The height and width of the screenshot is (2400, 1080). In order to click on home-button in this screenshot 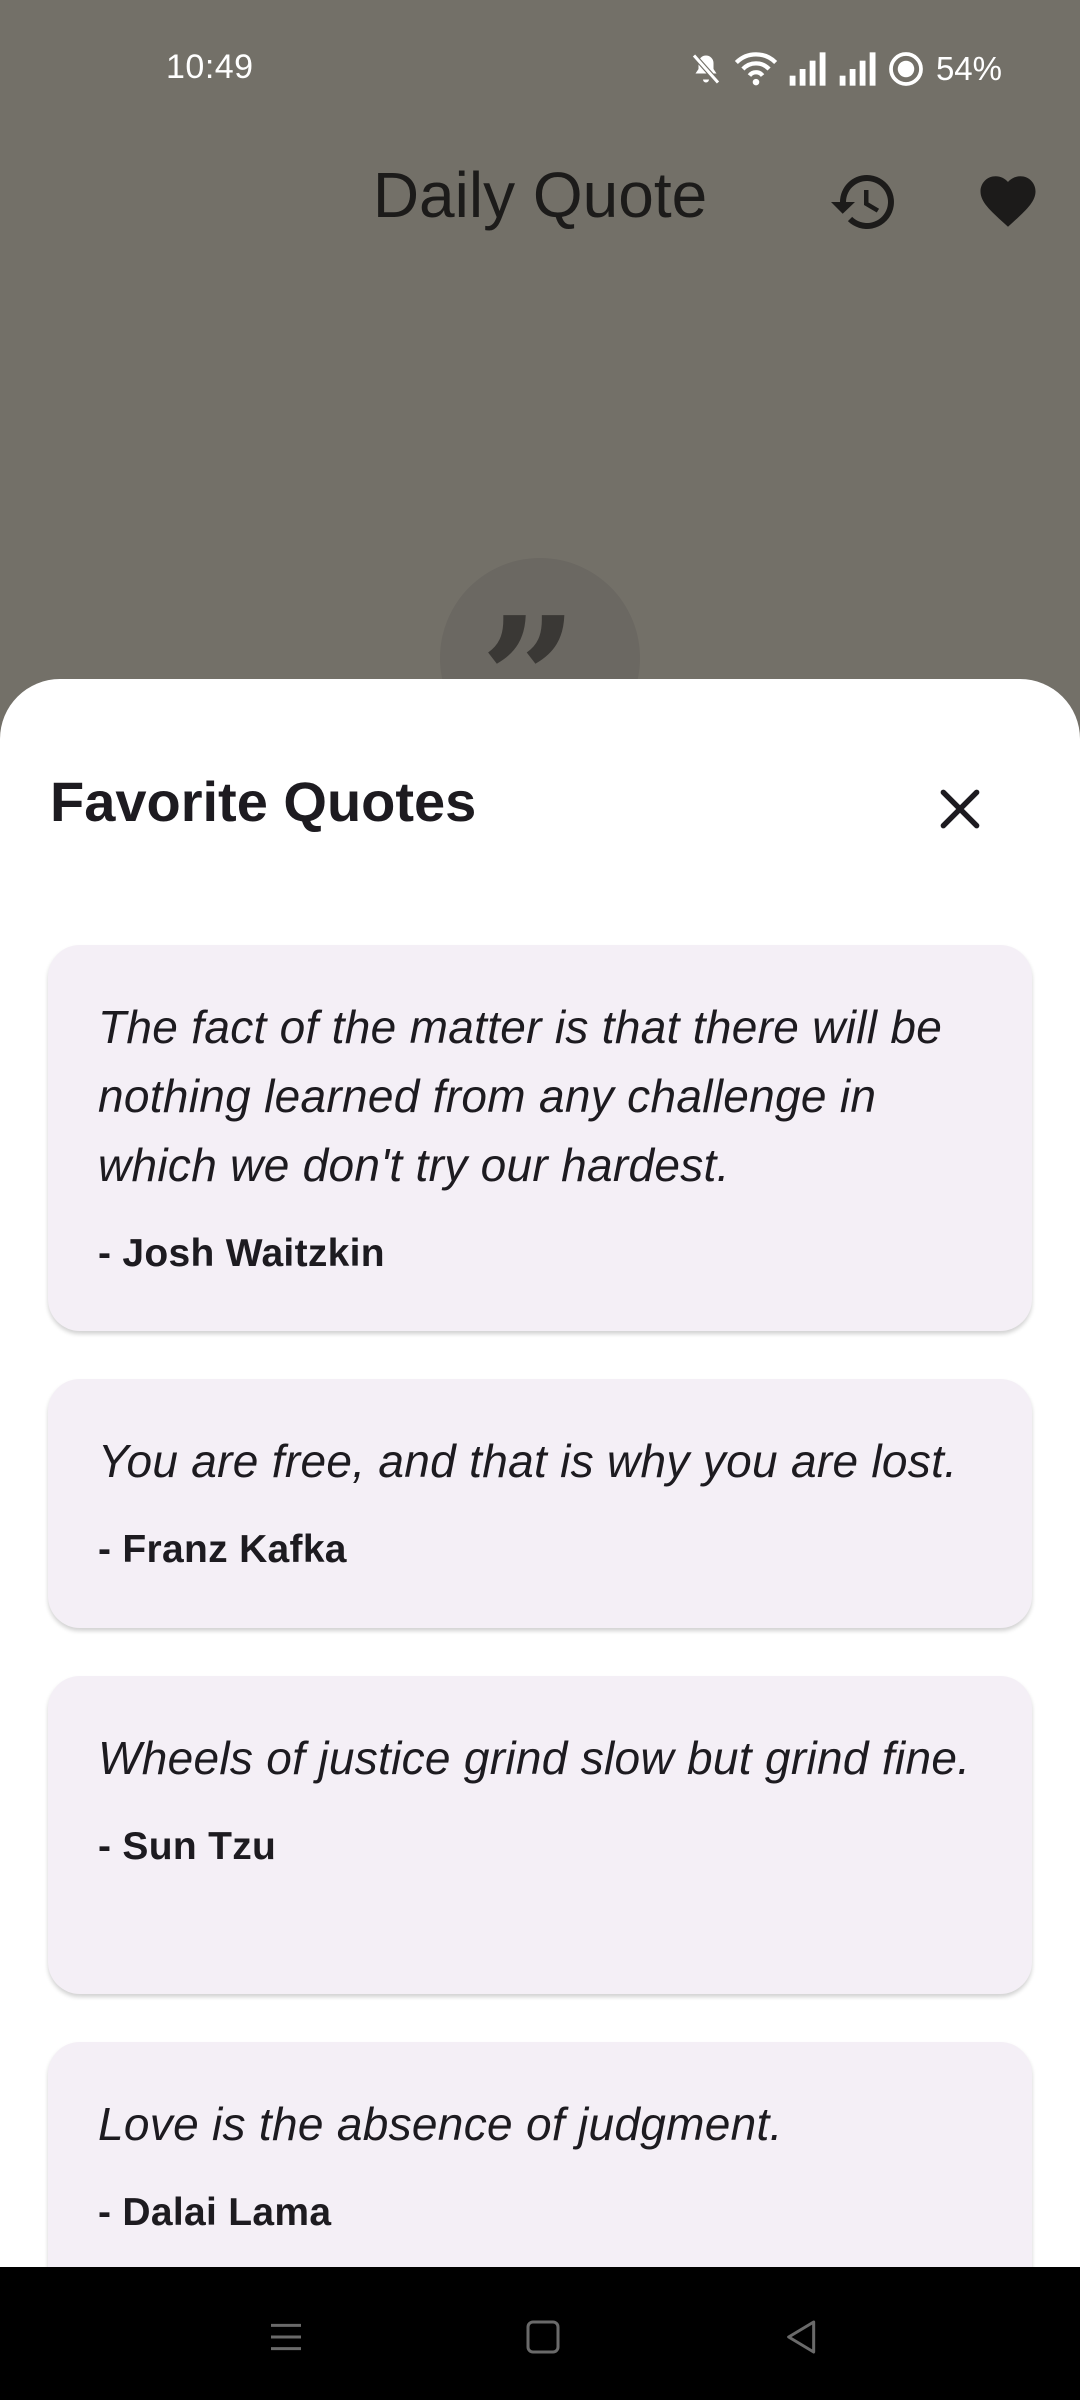, I will do `click(543, 2337)`.